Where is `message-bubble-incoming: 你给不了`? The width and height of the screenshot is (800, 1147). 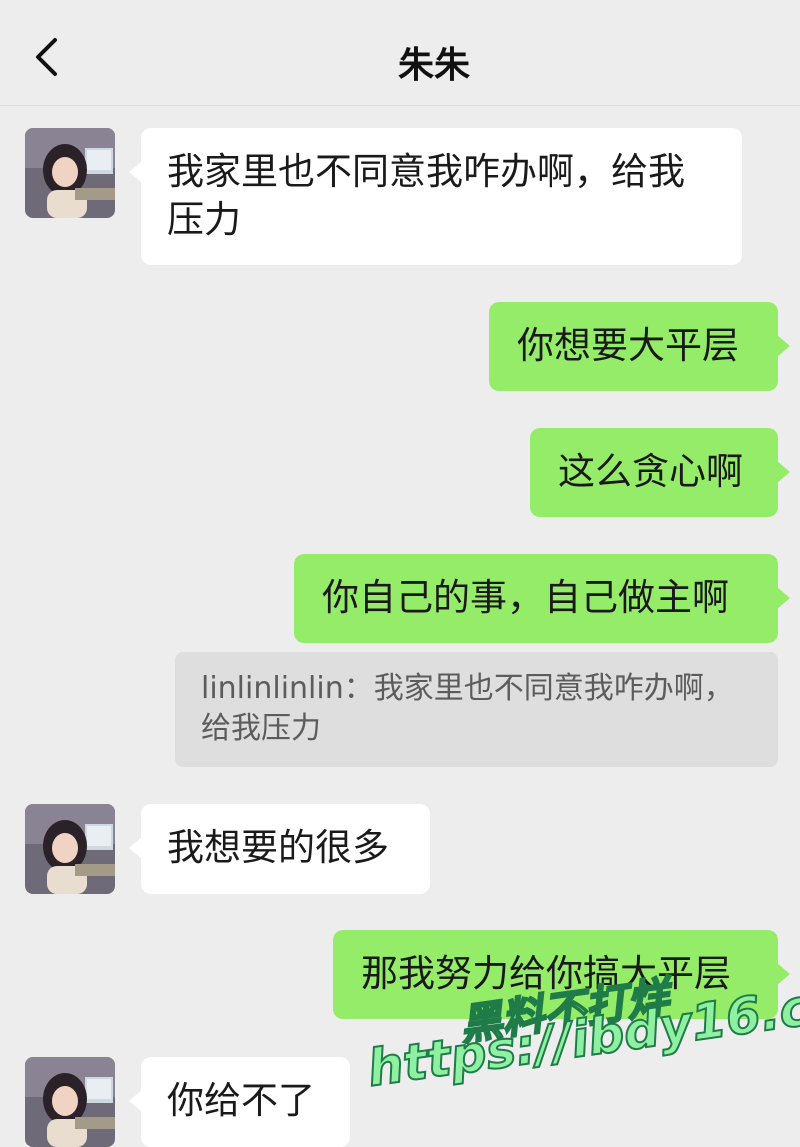 message-bubble-incoming: 你给不了 is located at coordinates (239, 1102).